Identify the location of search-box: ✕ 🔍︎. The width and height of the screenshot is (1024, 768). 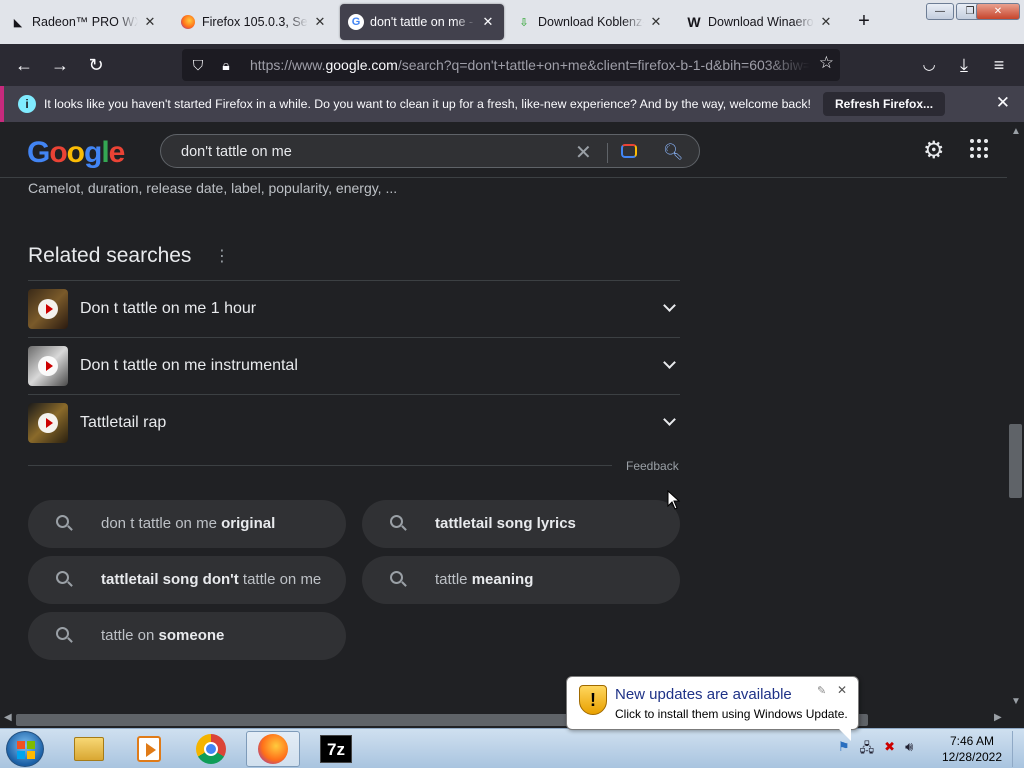
(430, 151).